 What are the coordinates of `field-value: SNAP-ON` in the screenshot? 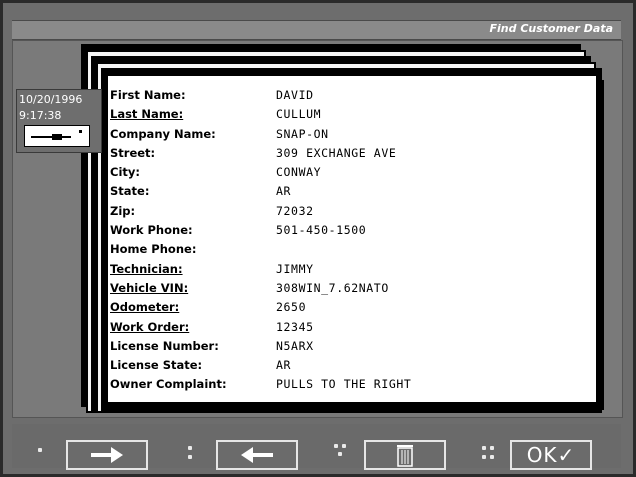 It's located at (302, 134).